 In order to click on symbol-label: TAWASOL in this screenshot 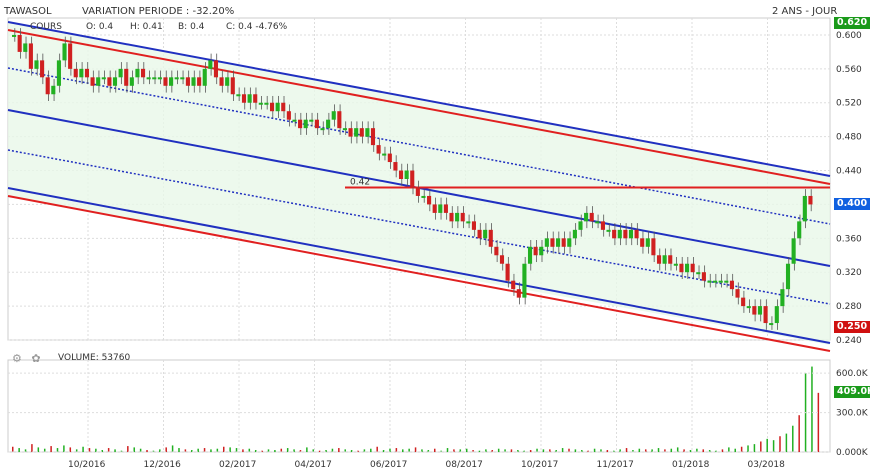, I will do `click(28, 11)`.